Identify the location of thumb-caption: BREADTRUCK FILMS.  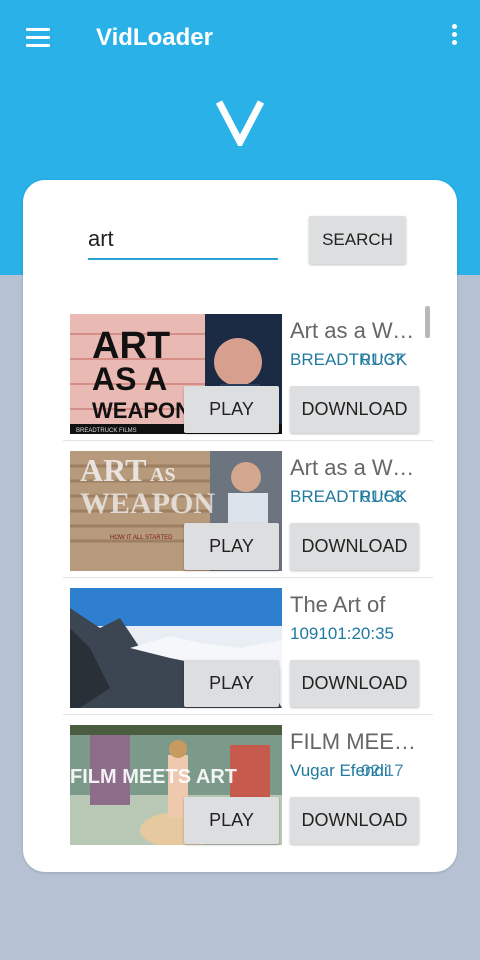
(106, 431).